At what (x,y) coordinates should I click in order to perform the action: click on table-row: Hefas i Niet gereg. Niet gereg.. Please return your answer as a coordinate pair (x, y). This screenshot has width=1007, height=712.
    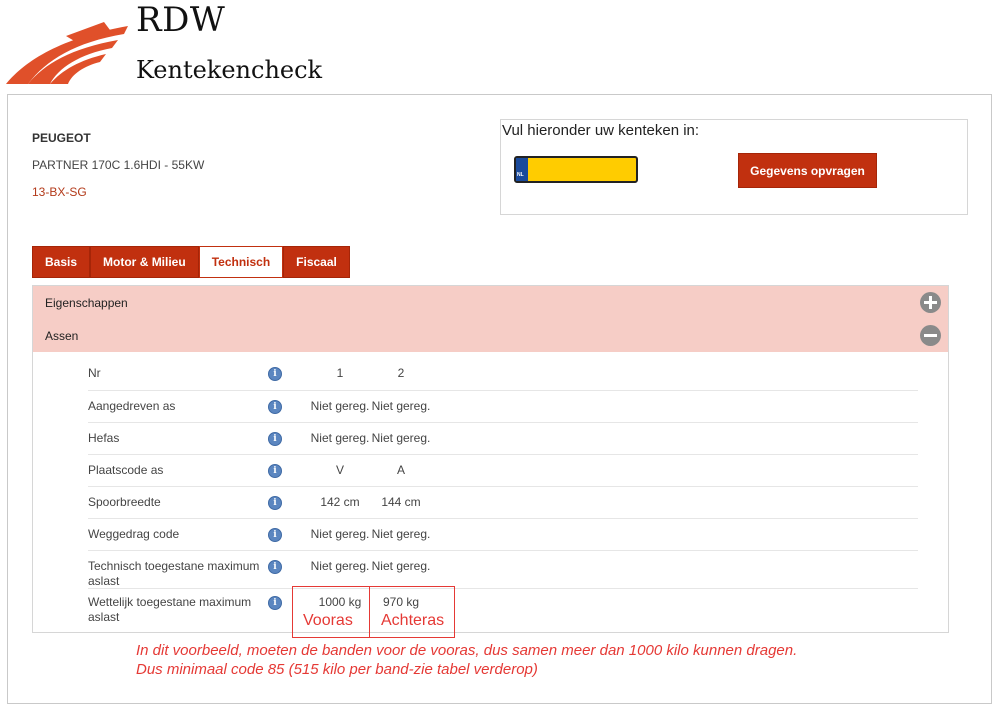
    Looking at the image, I should click on (503, 439).